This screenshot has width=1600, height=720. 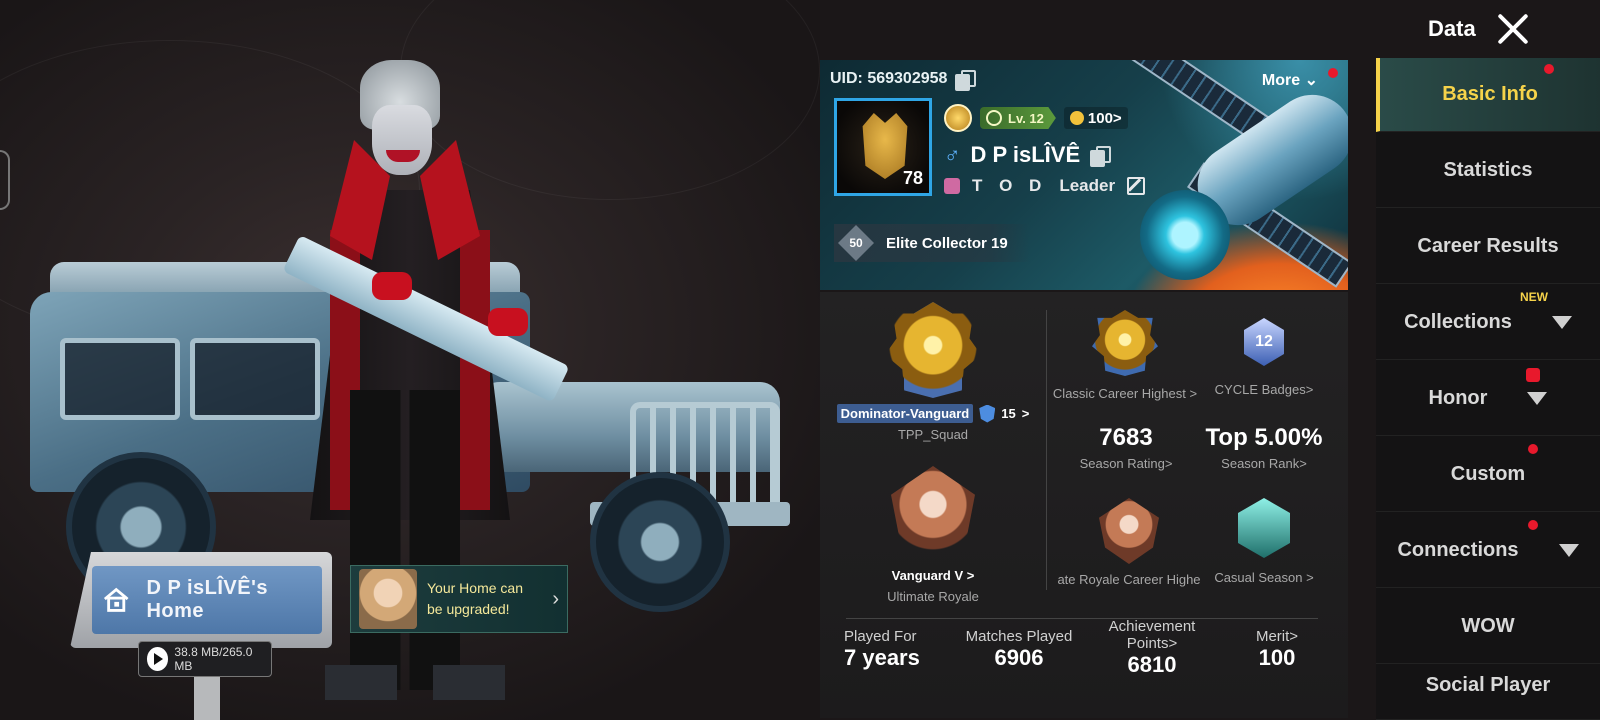 What do you see at coordinates (1533, 375) in the screenshot?
I see `gift-icon` at bounding box center [1533, 375].